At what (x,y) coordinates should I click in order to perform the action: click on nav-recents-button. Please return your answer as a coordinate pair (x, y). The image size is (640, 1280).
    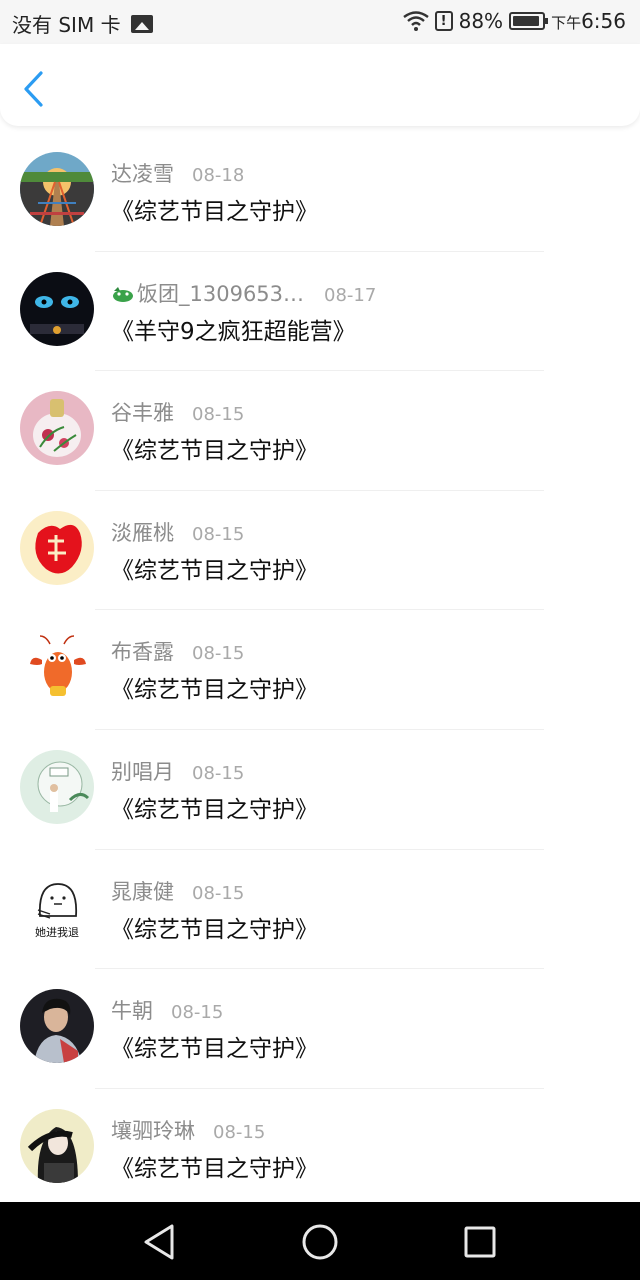
    Looking at the image, I should click on (480, 1242).